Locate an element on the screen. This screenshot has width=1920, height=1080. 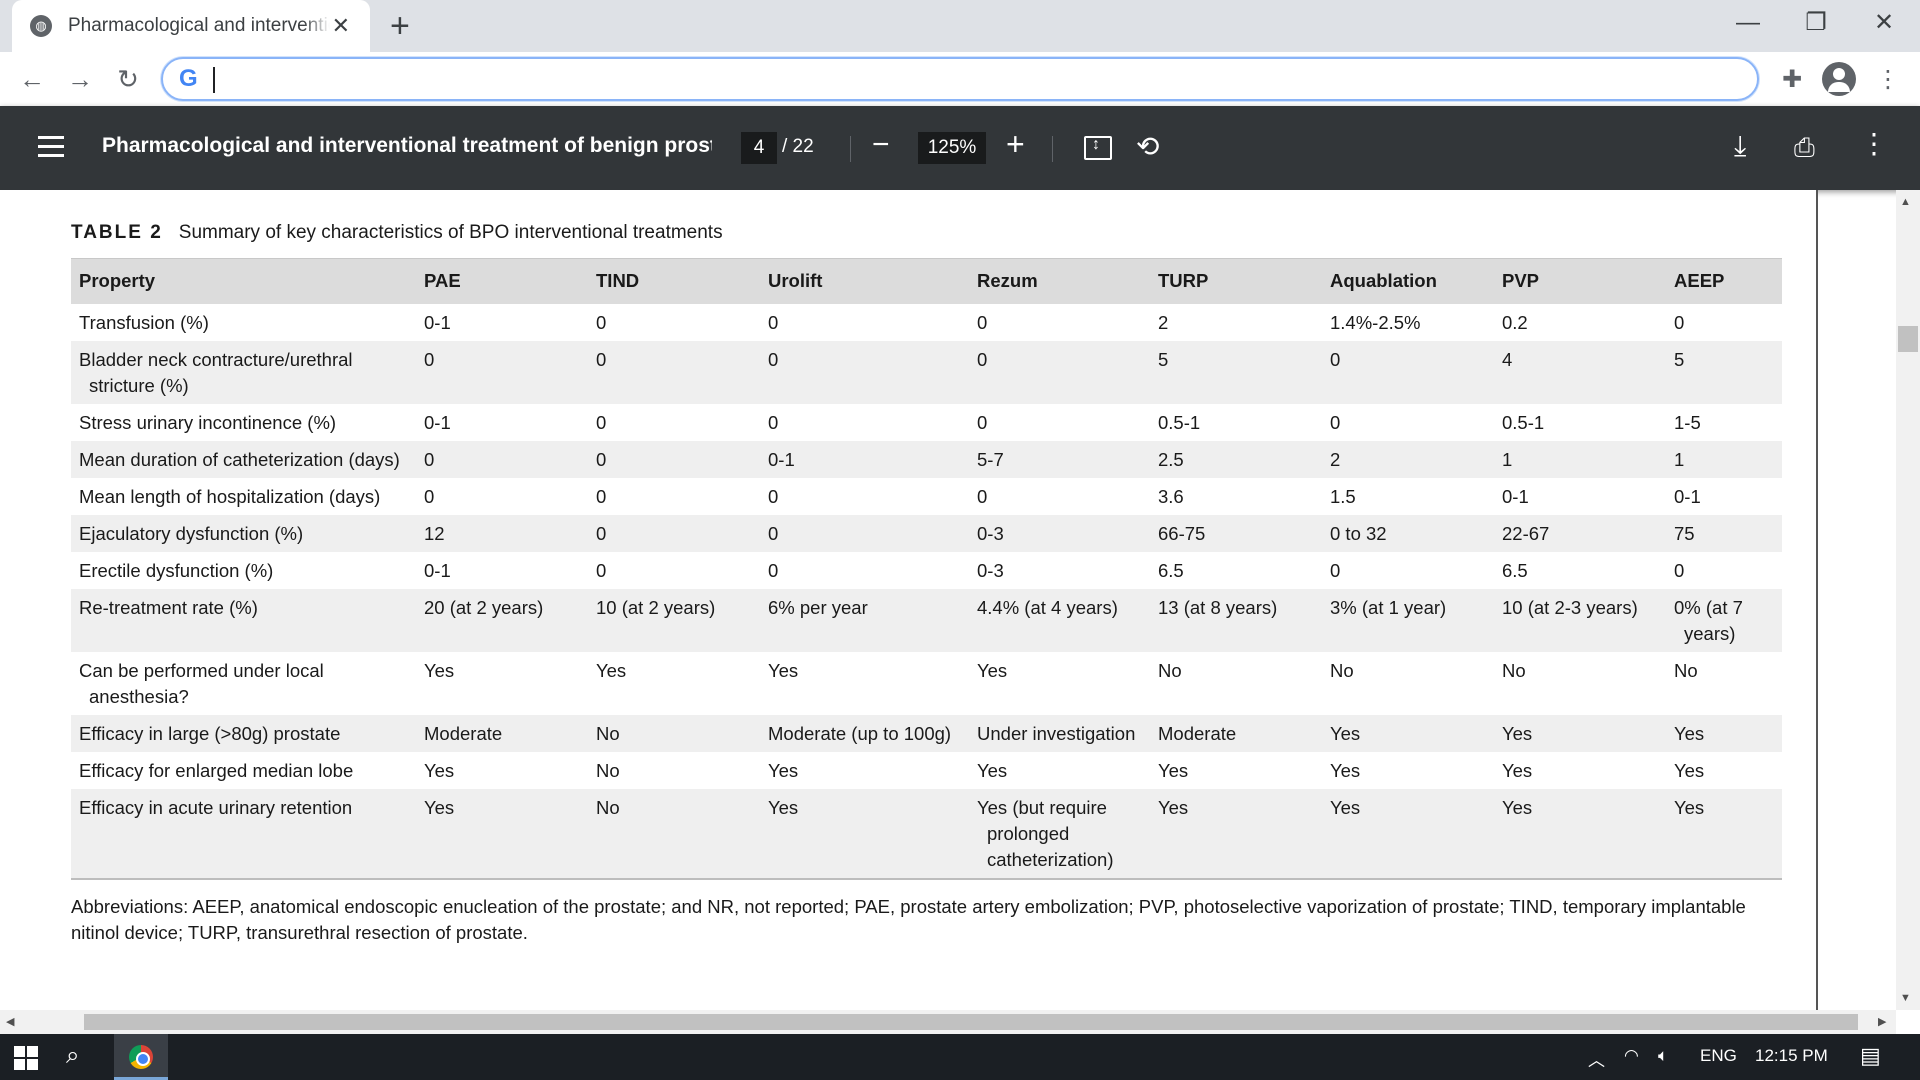
language-indicator: ENG is located at coordinates (1718, 1056).